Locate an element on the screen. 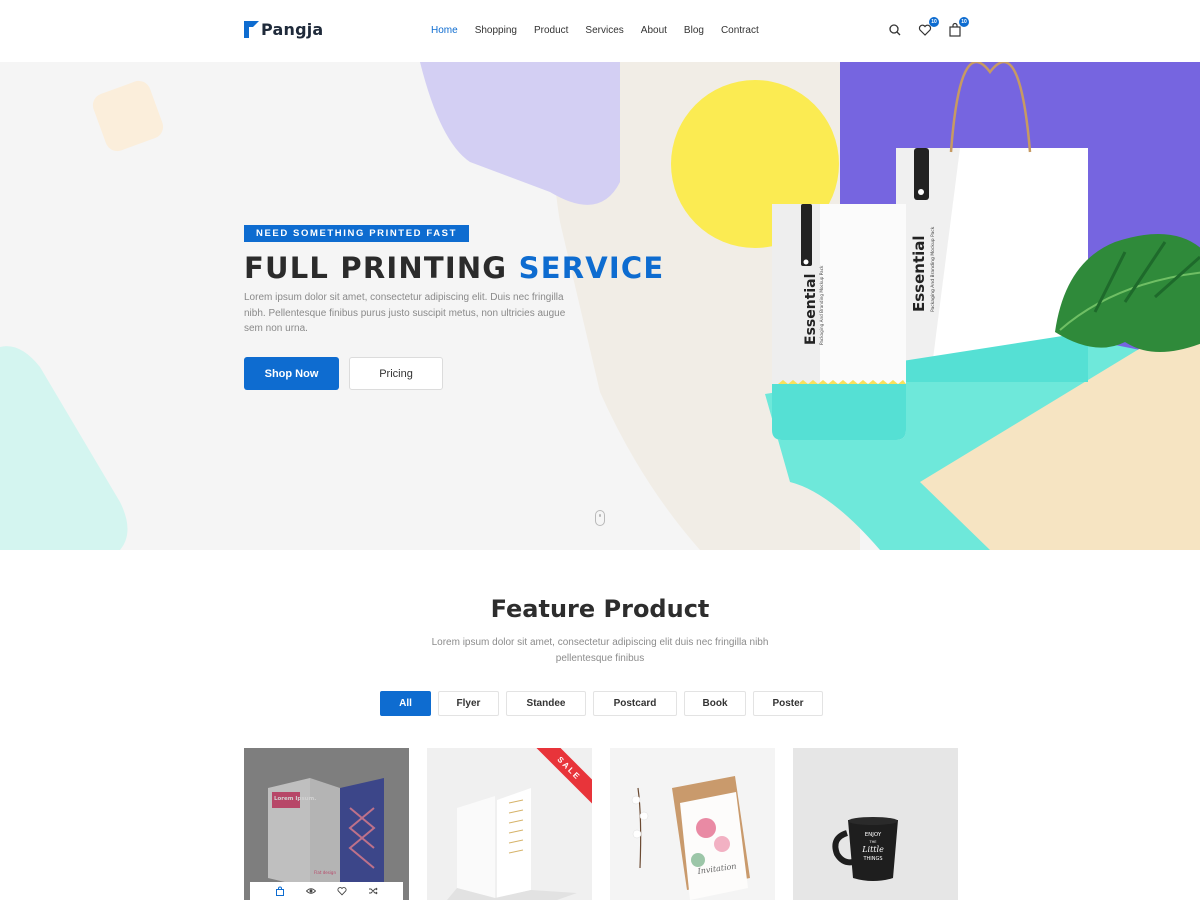 Image resolution: width=1200 pixels, height=900 pixels. invitation-image: Invitation is located at coordinates (692, 824).